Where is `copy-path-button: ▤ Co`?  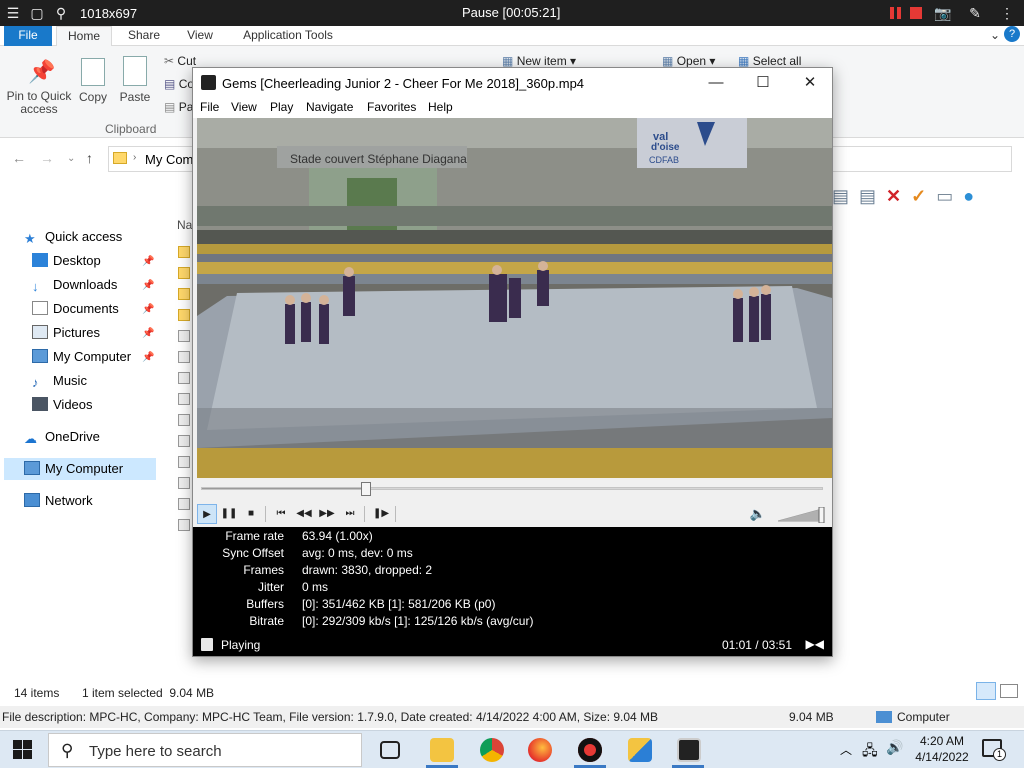
copy-path-button: ▤ Co is located at coordinates (179, 84).